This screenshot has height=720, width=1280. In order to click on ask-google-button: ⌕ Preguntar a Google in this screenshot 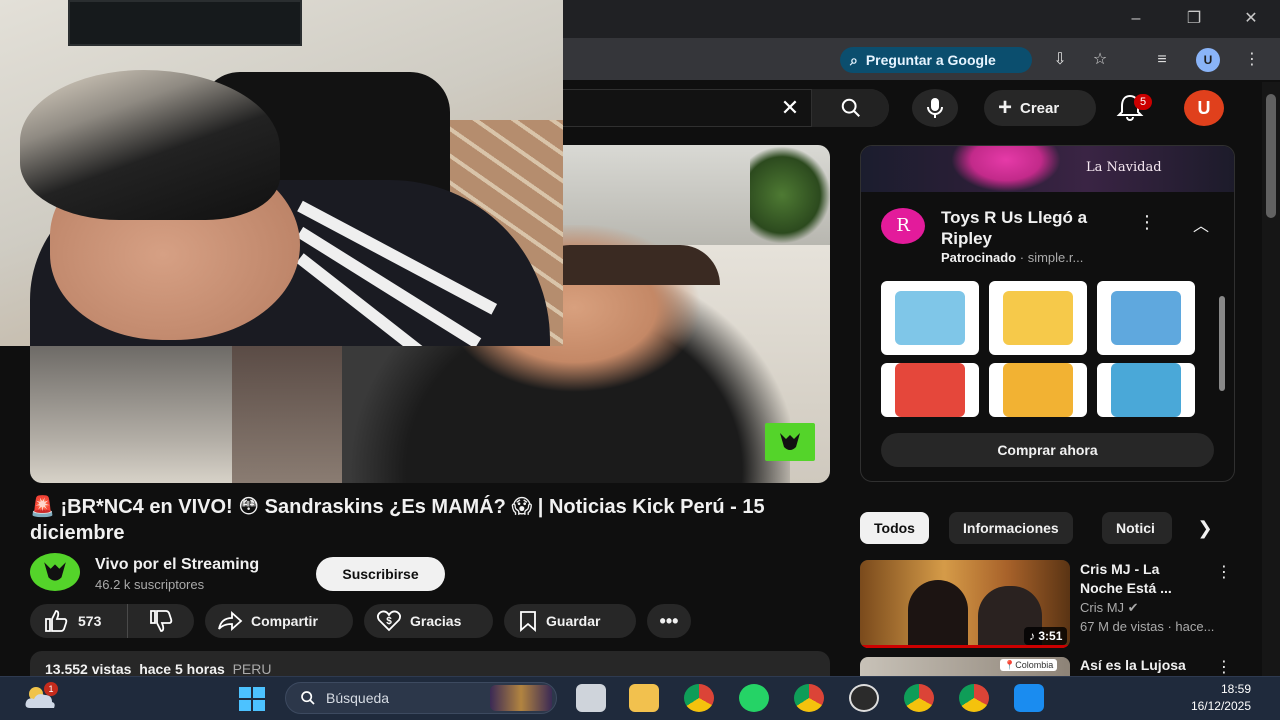, I will do `click(936, 60)`.